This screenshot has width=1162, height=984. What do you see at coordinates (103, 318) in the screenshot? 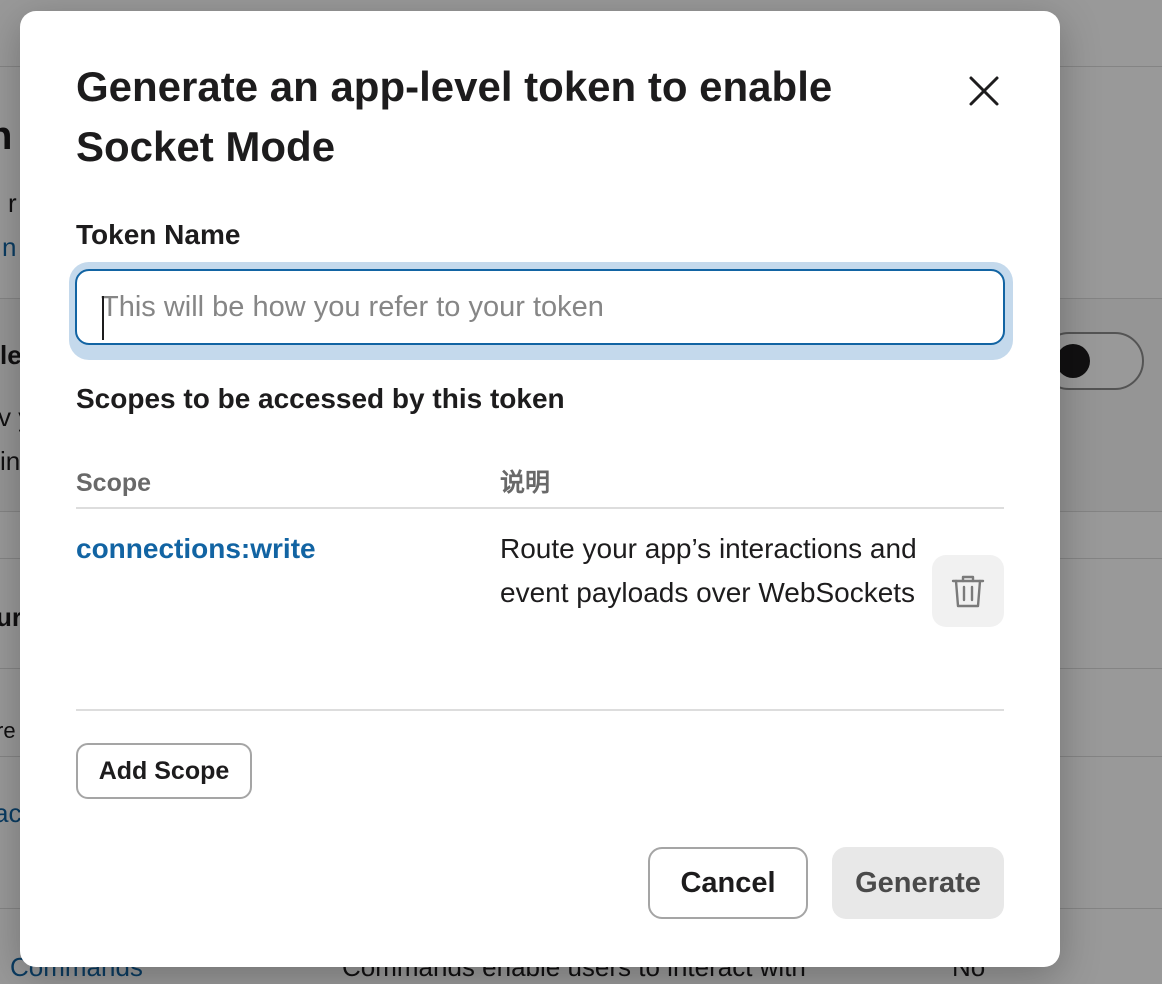
I see `text-caret` at bounding box center [103, 318].